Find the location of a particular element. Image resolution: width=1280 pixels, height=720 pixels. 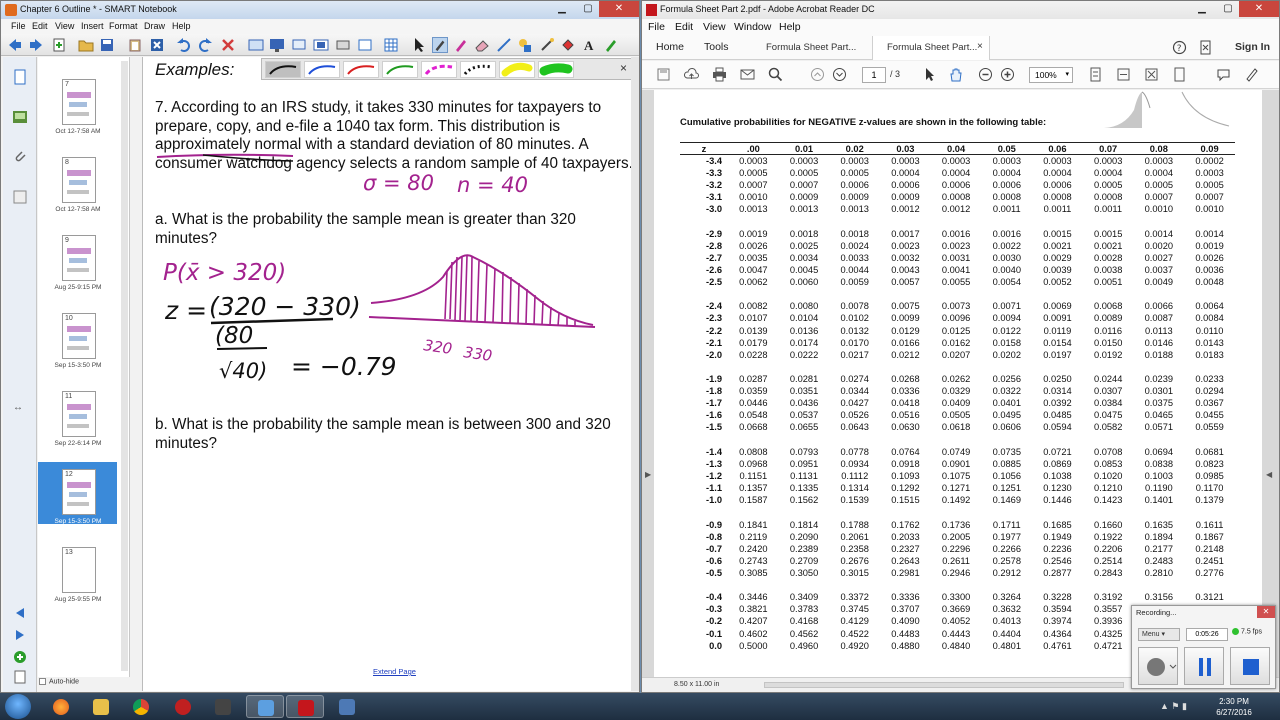

table-icon is located at coordinates (391, 45).